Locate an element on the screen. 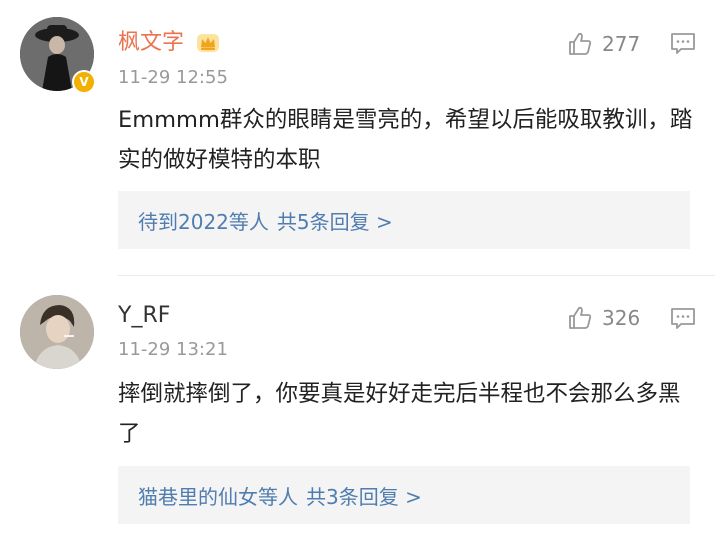  like-count: 326 is located at coordinates (621, 318).